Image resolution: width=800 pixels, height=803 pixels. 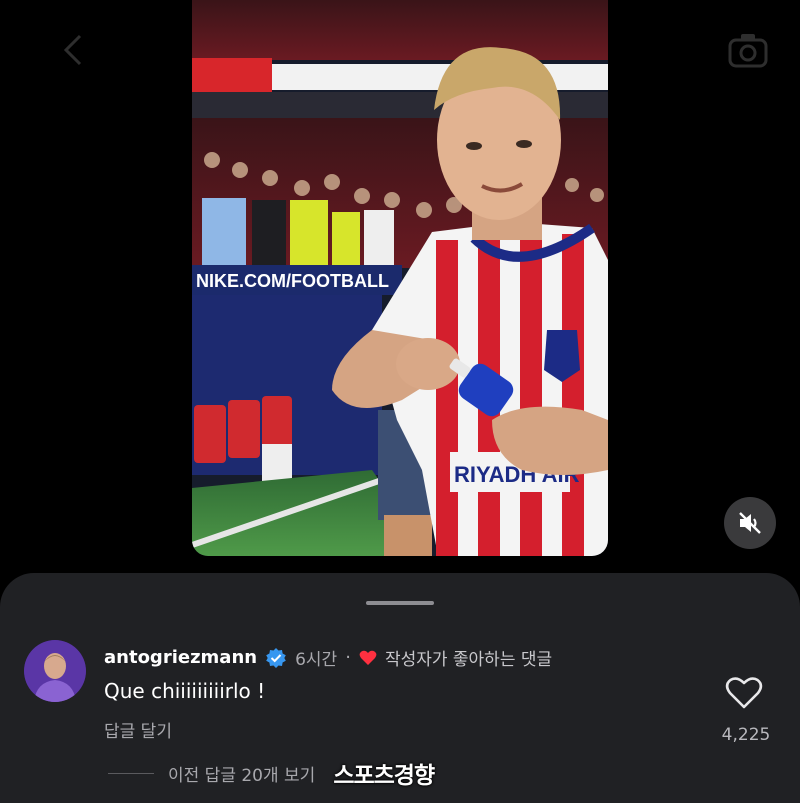 I want to click on avatar, so click(x=55, y=671).